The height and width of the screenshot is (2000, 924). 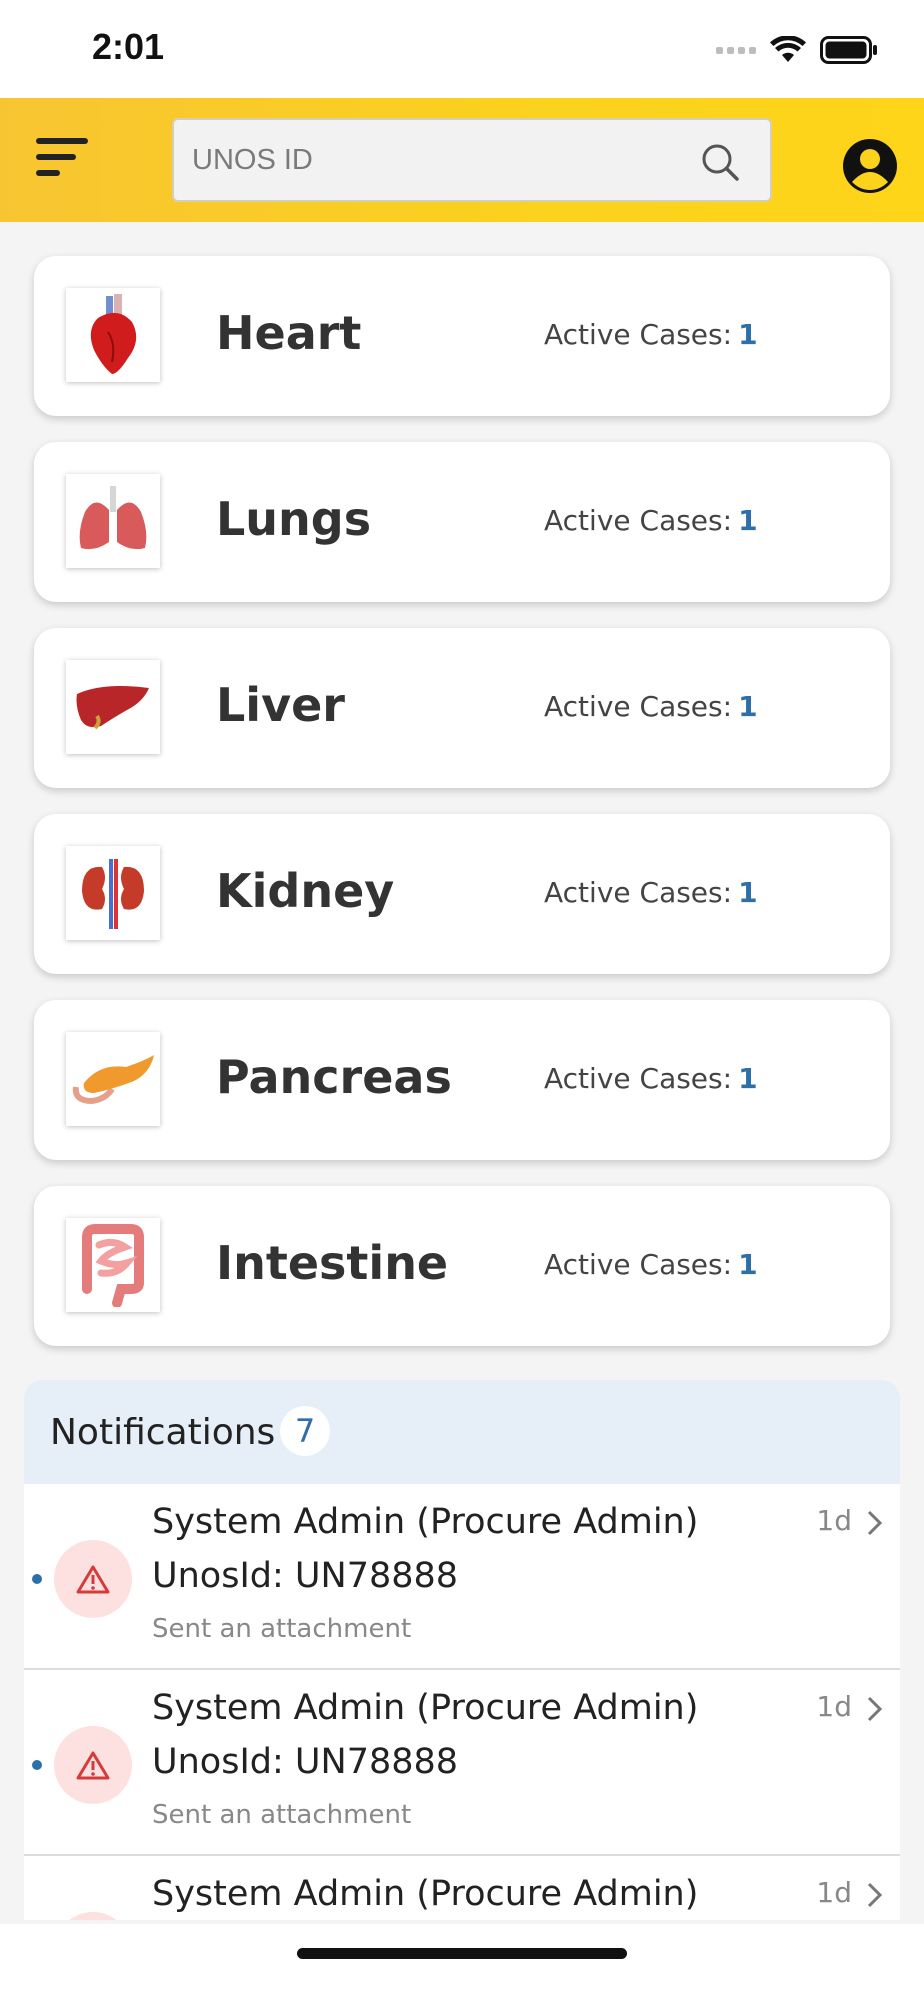 I want to click on liver-icon, so click(x=113, y=707).